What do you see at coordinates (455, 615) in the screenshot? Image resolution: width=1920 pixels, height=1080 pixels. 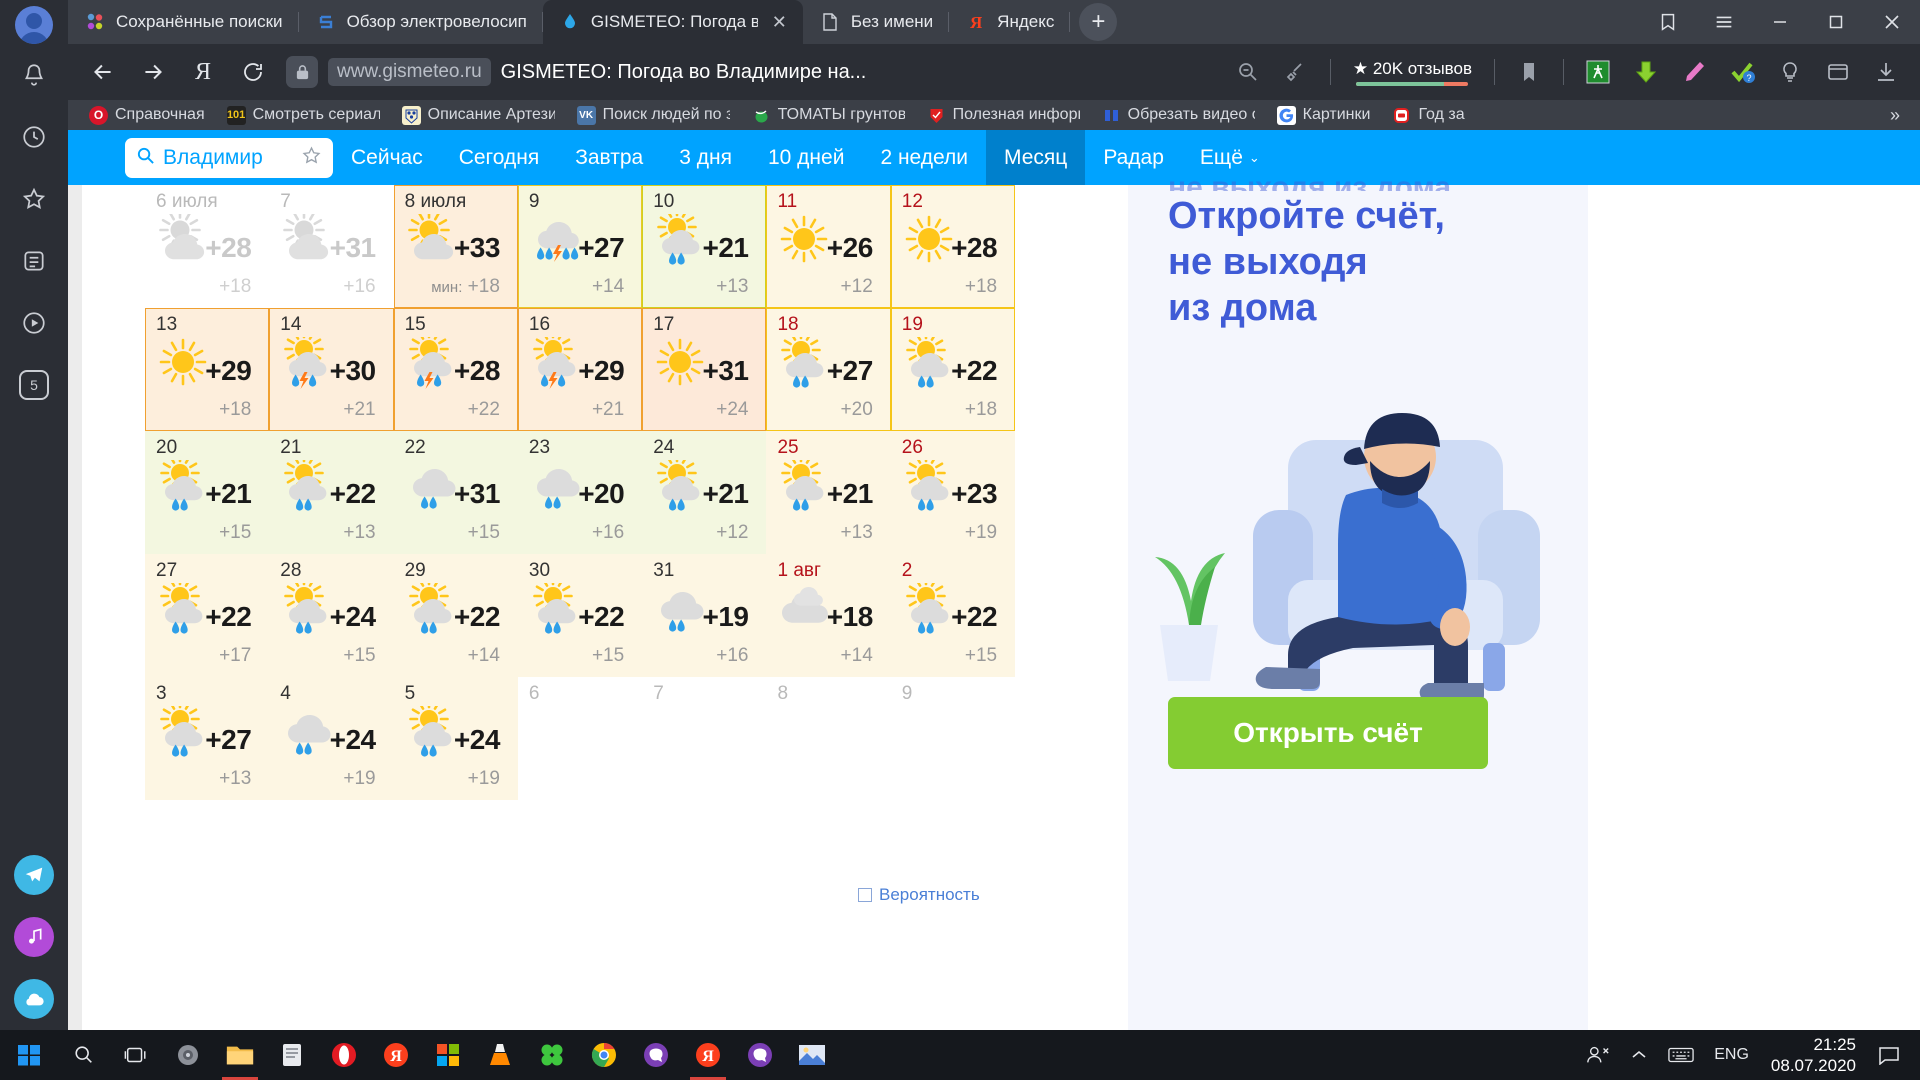 I see `calendar-day-cell: 29 +22 +14` at bounding box center [455, 615].